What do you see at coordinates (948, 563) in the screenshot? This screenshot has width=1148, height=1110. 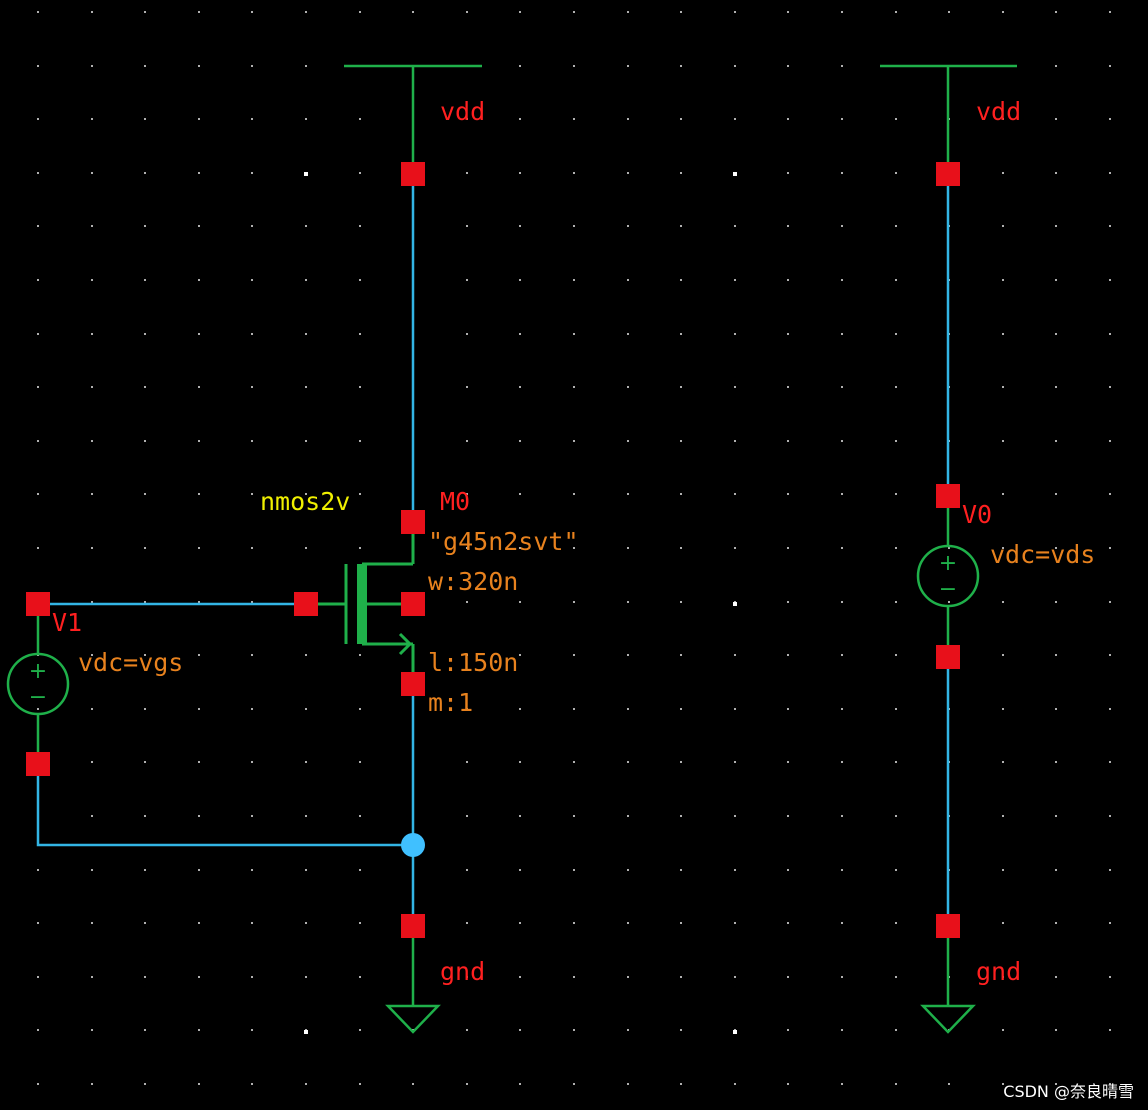 I see `v0-plus-sign: +` at bounding box center [948, 563].